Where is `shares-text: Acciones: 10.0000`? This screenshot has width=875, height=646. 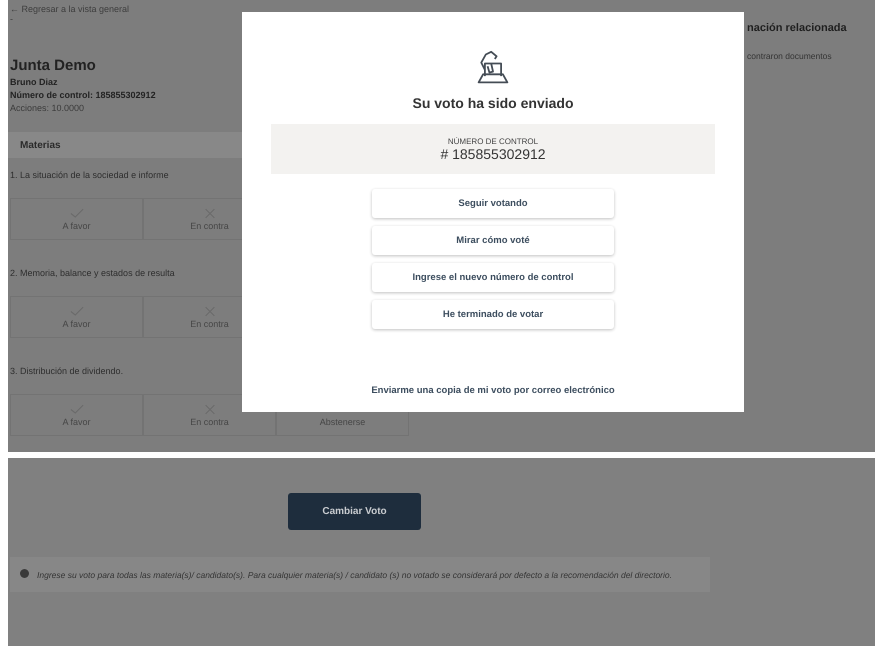
shares-text: Acciones: 10.0000 is located at coordinates (46, 108).